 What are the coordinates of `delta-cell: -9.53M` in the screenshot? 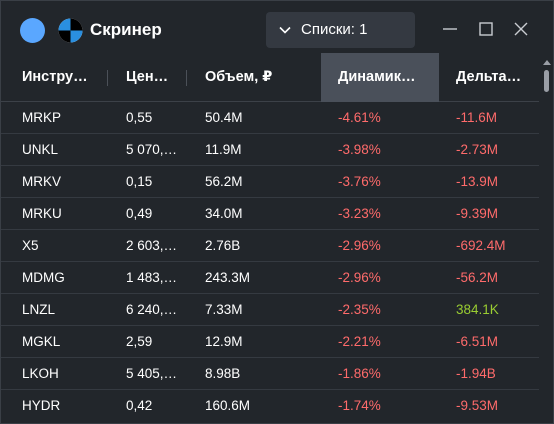 It's located at (477, 405).